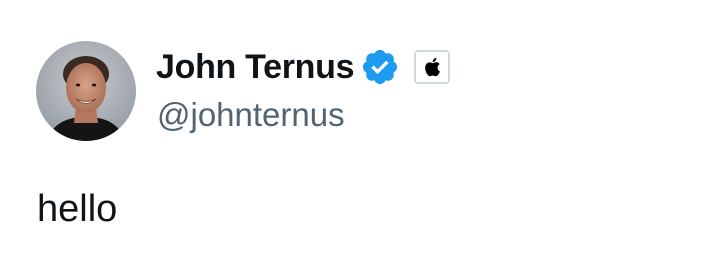 This screenshot has height=272, width=706. I want to click on author-handle: @johnternus, so click(251, 115).